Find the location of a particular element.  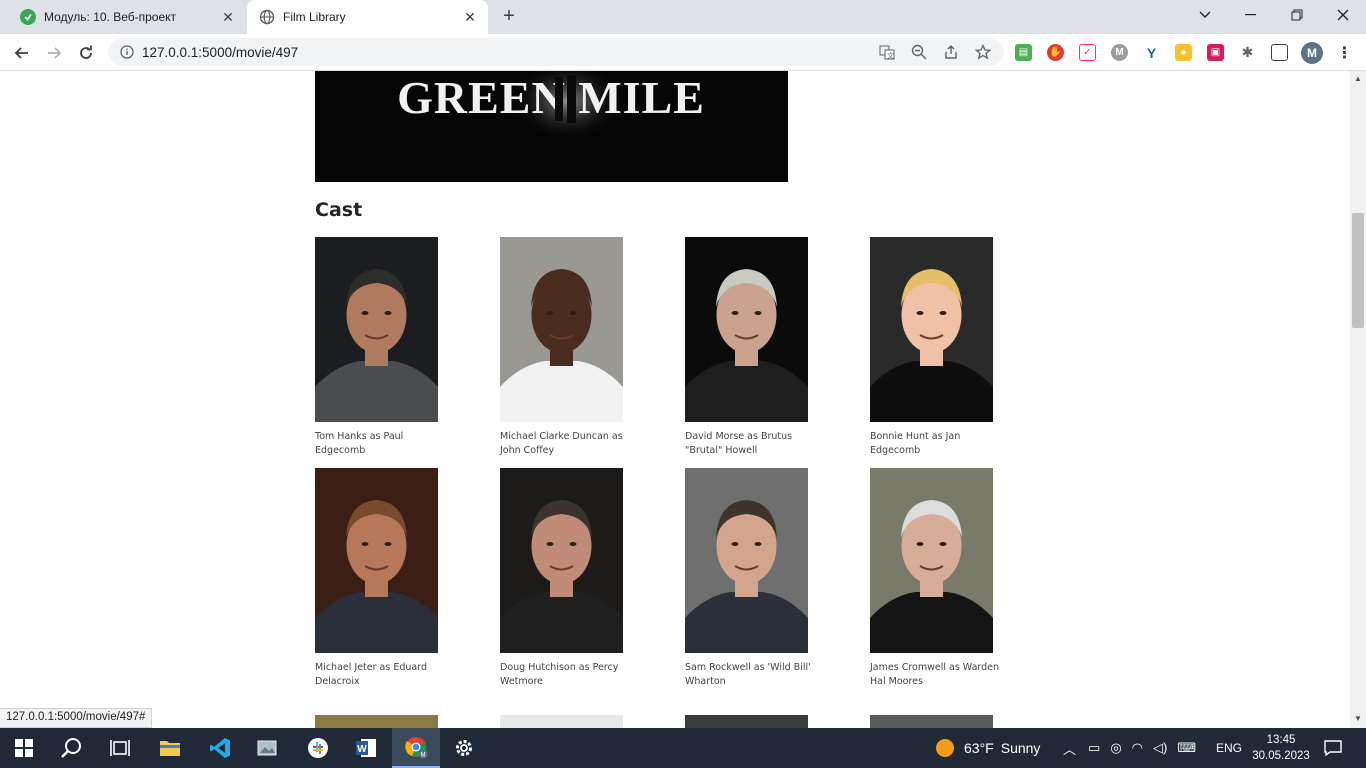

vscode-button is located at coordinates (220, 748).